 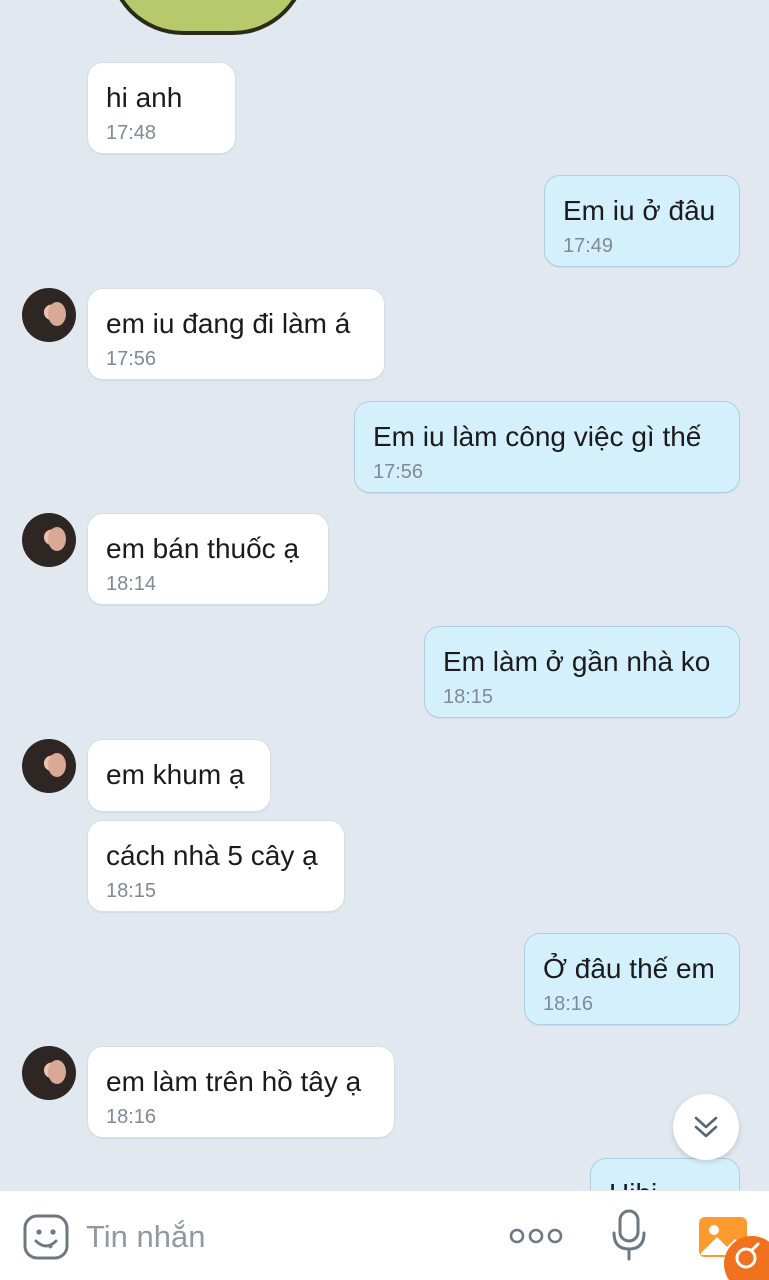 What do you see at coordinates (212, 855) in the screenshot?
I see `message-text: cách nhà 5 cây ạ` at bounding box center [212, 855].